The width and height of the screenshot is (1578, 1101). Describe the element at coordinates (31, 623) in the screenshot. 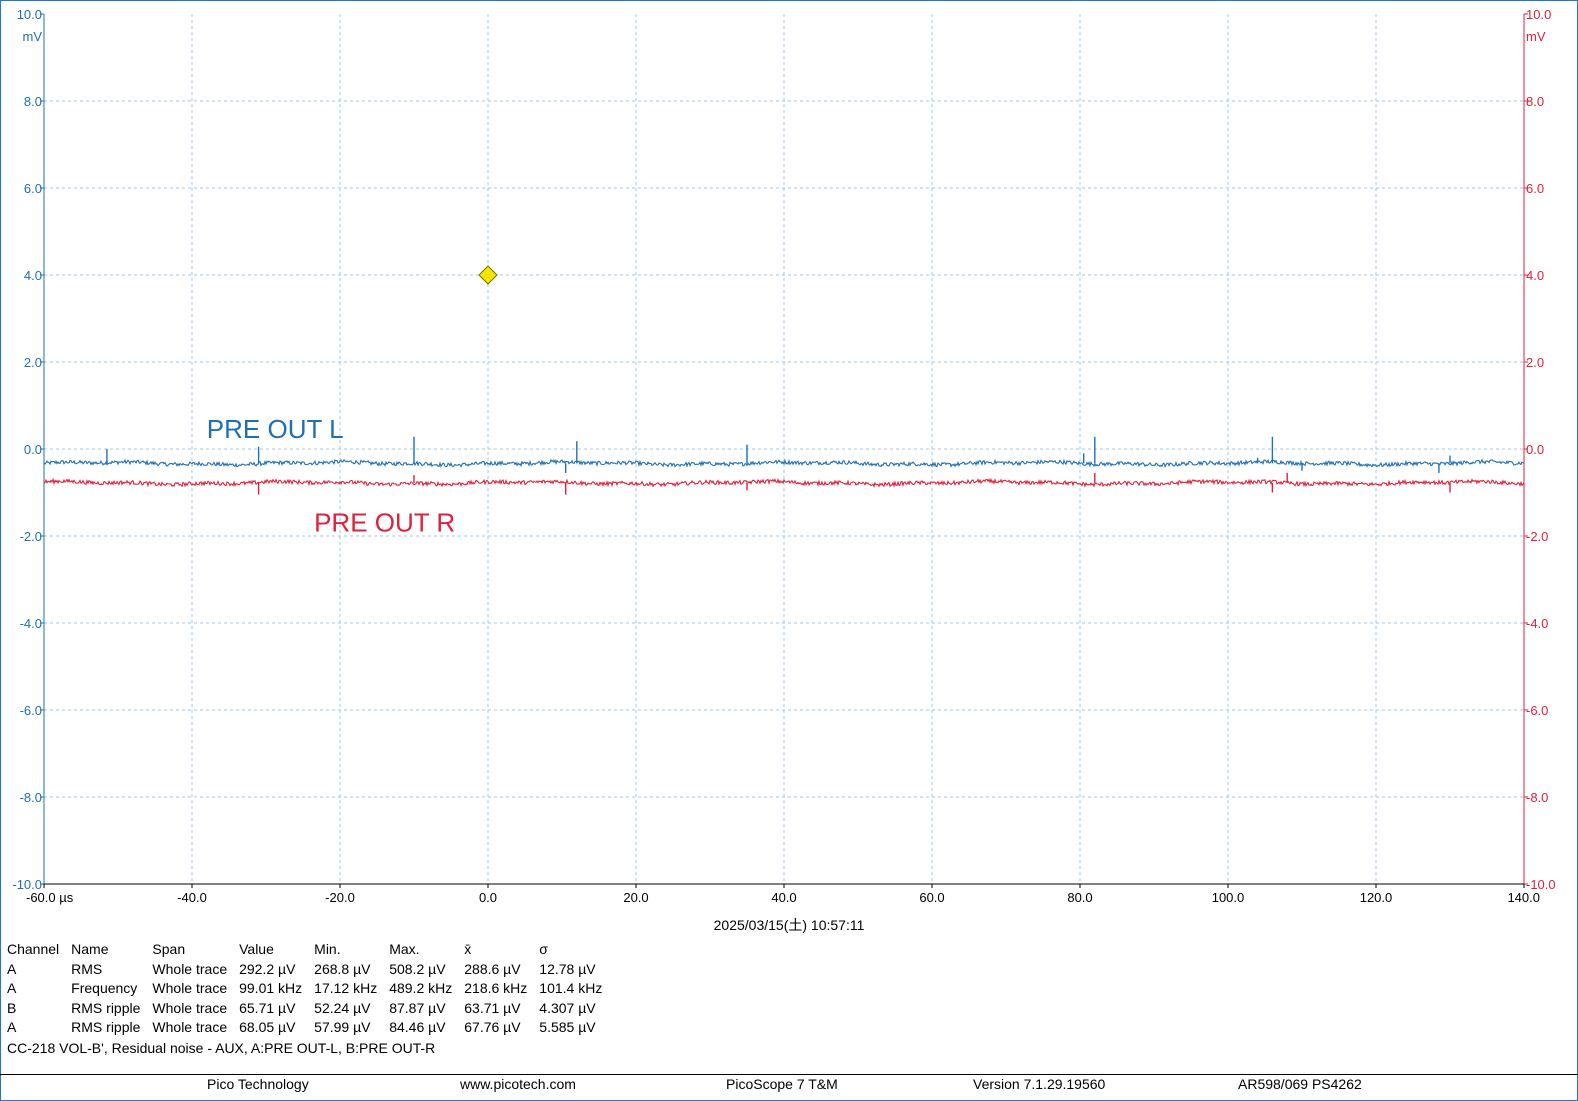

I see `y-tick-label-left: -4.0` at that location.